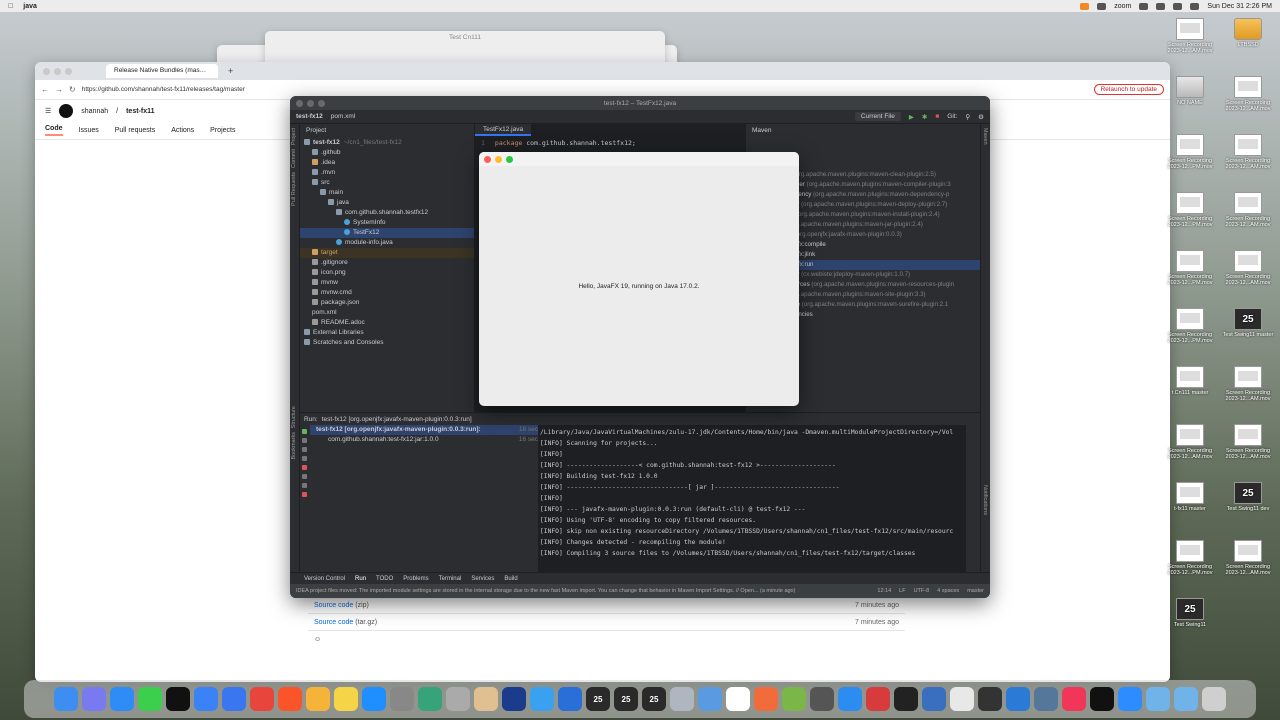 This screenshot has height=720, width=1280. Describe the element at coordinates (794, 699) in the screenshot. I see `dock-app-snake-icon` at that location.